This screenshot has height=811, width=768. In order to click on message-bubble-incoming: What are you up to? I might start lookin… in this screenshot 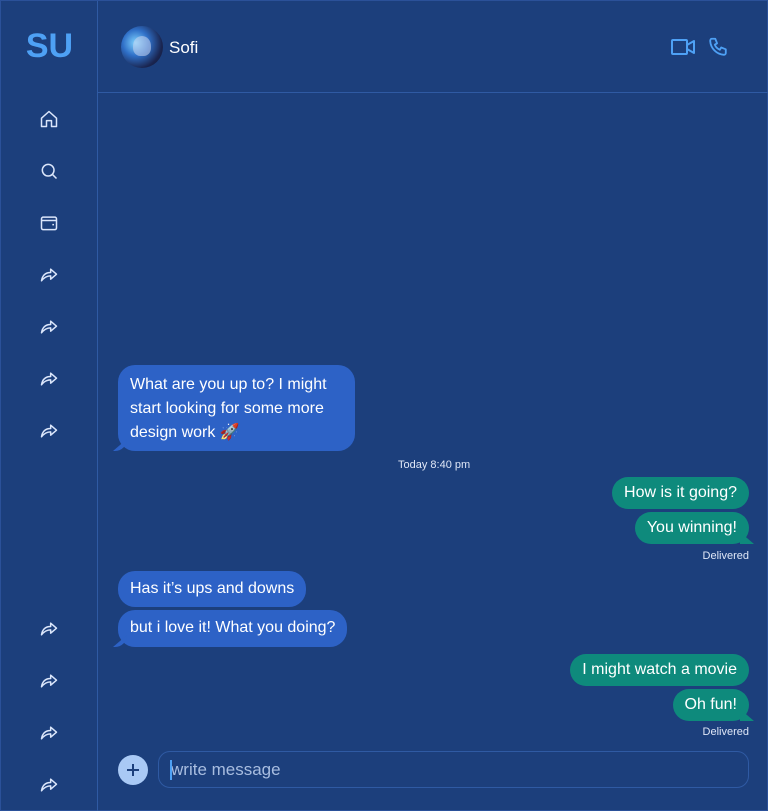, I will do `click(236, 408)`.